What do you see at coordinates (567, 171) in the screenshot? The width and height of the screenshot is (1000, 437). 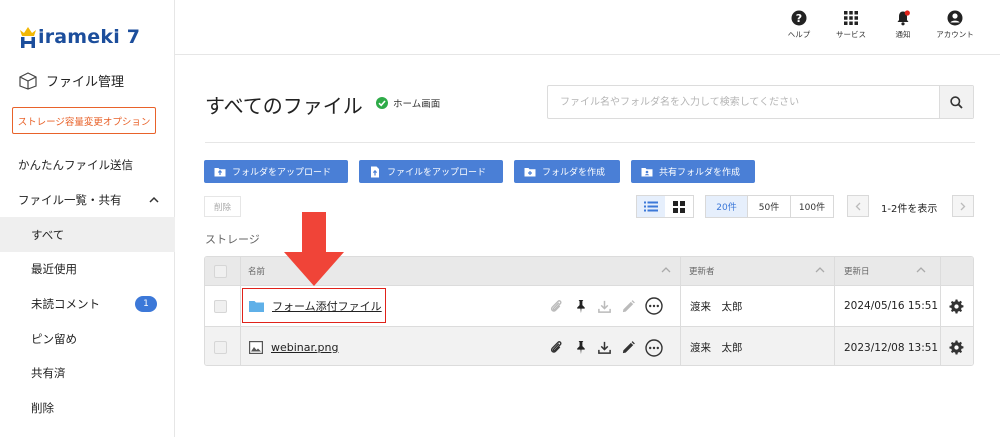 I see `create-folder-button: フォルダを作成` at bounding box center [567, 171].